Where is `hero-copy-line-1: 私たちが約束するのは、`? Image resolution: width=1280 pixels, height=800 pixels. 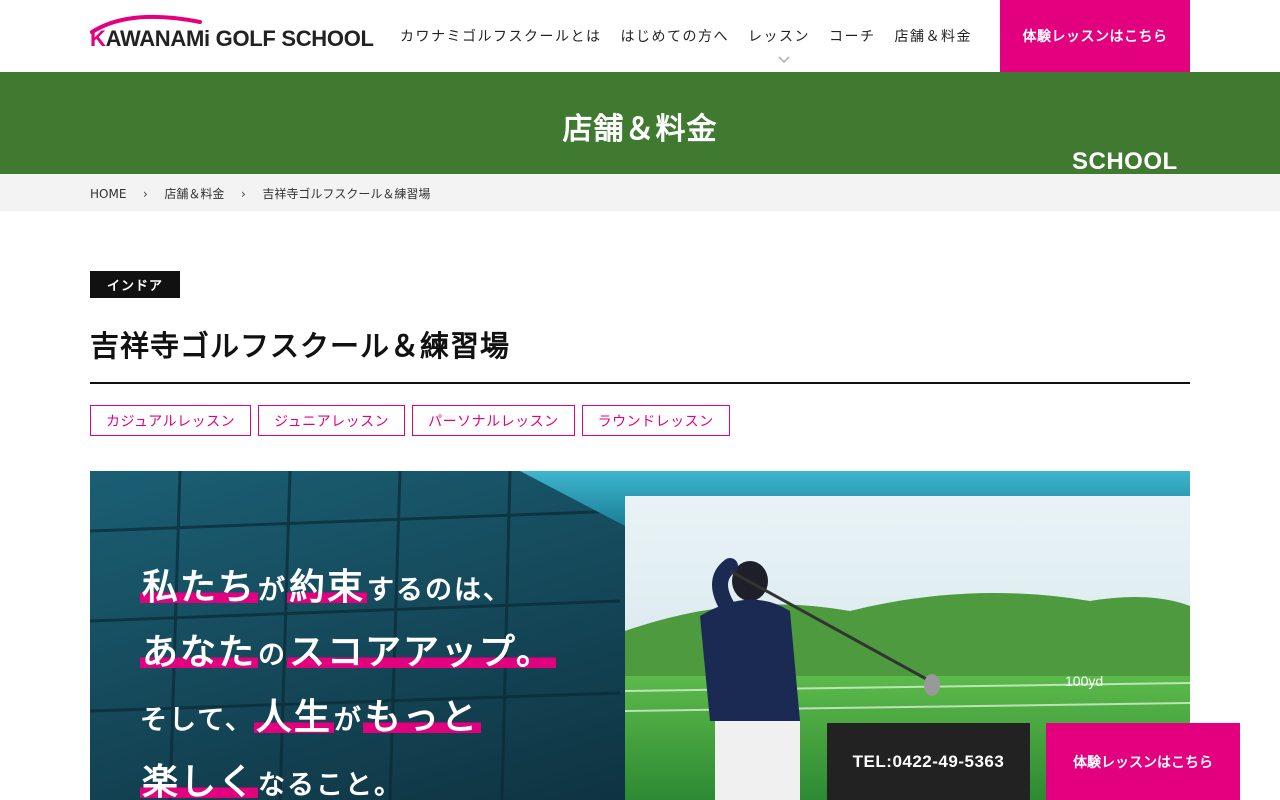
hero-copy-line-1: 私たちが約束するのは、 is located at coordinates (326, 587).